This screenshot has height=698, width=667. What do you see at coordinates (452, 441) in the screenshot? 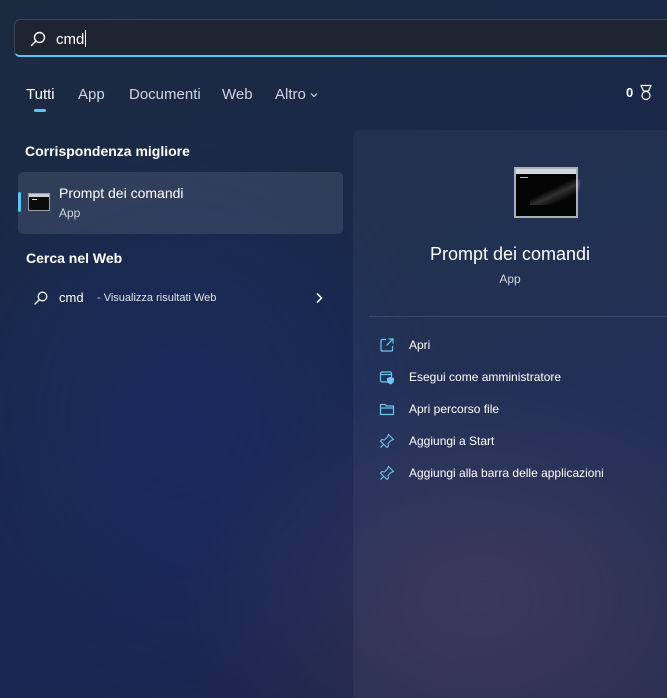
I see `action-label: Aggiungi a Start` at bounding box center [452, 441].